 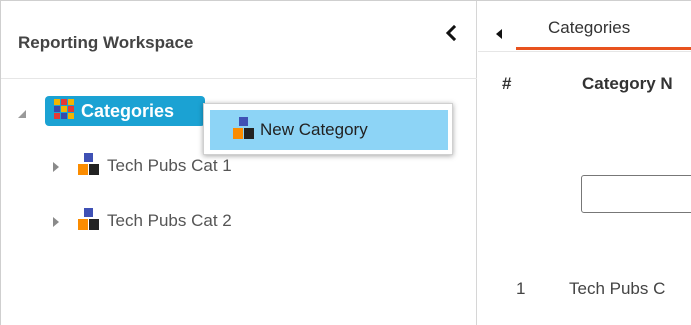 What do you see at coordinates (617, 289) in the screenshot?
I see `table-row-name: Tech Pubs C` at bounding box center [617, 289].